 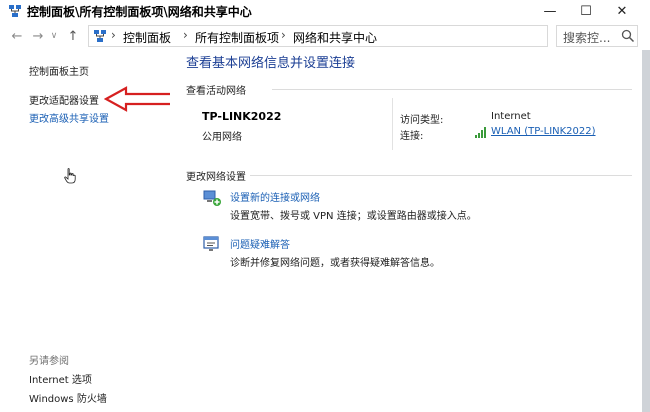 I want to click on change-network-settings-heading: 更改网络设置, so click(x=216, y=177).